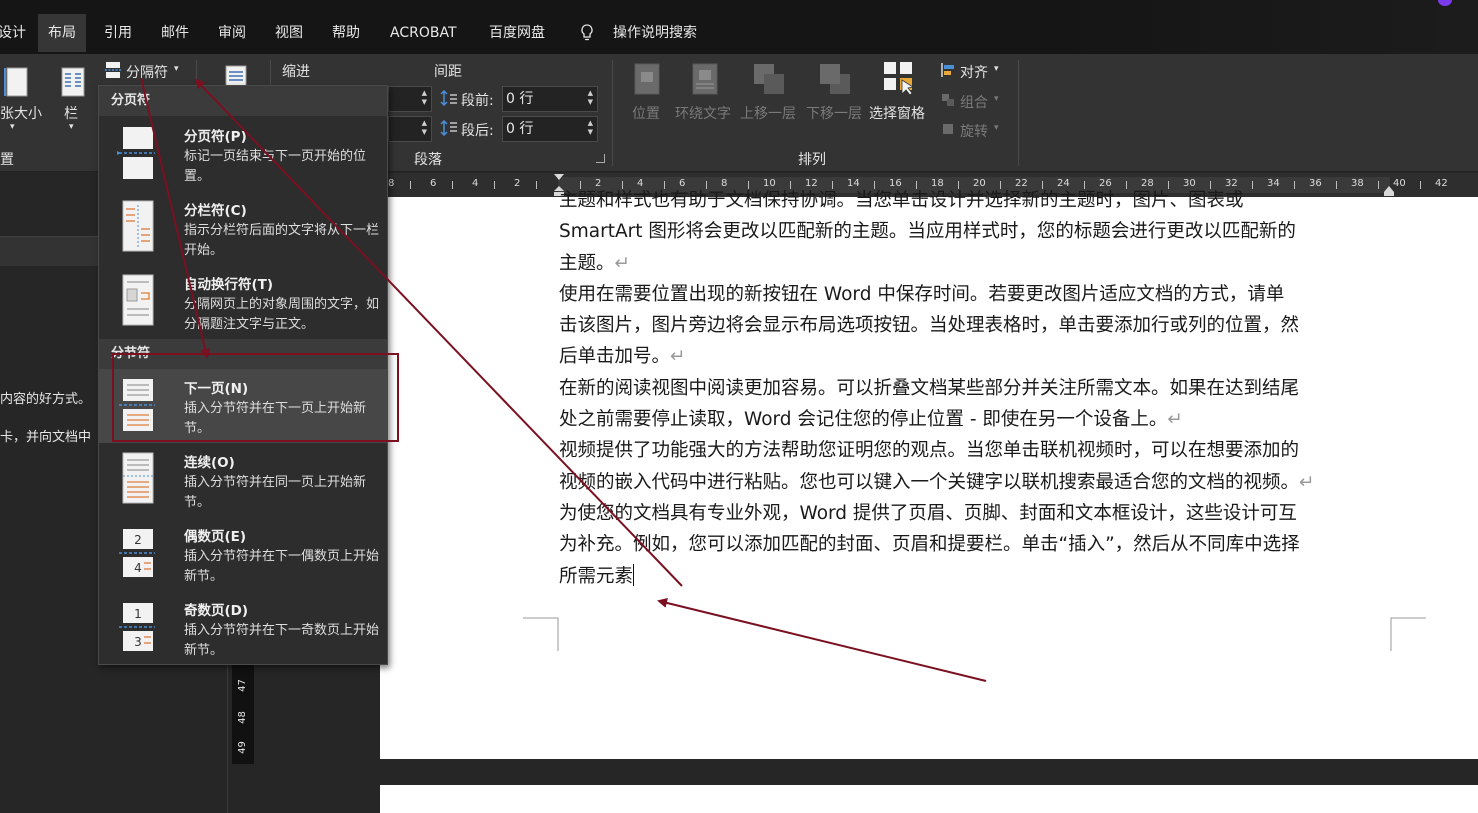 This screenshot has width=1478, height=813. Describe the element at coordinates (812, 160) in the screenshot. I see `arrange-group-label: 排列` at that location.